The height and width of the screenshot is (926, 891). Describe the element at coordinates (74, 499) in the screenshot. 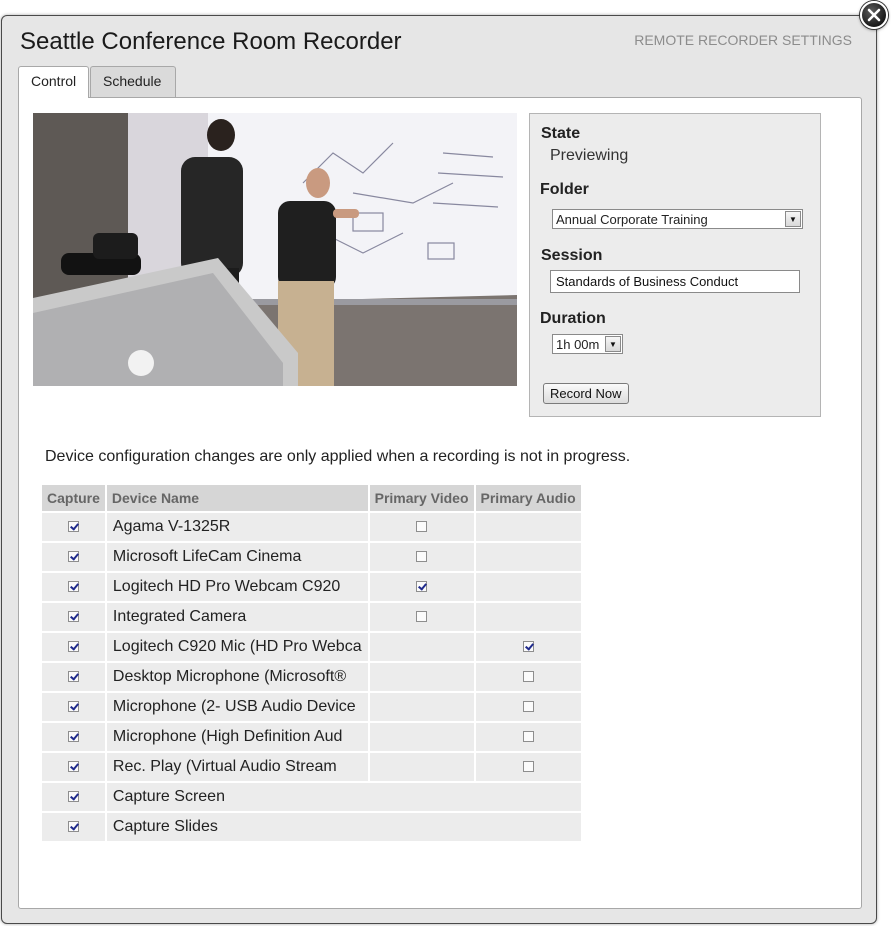

I see `header-capture: Capture` at that location.